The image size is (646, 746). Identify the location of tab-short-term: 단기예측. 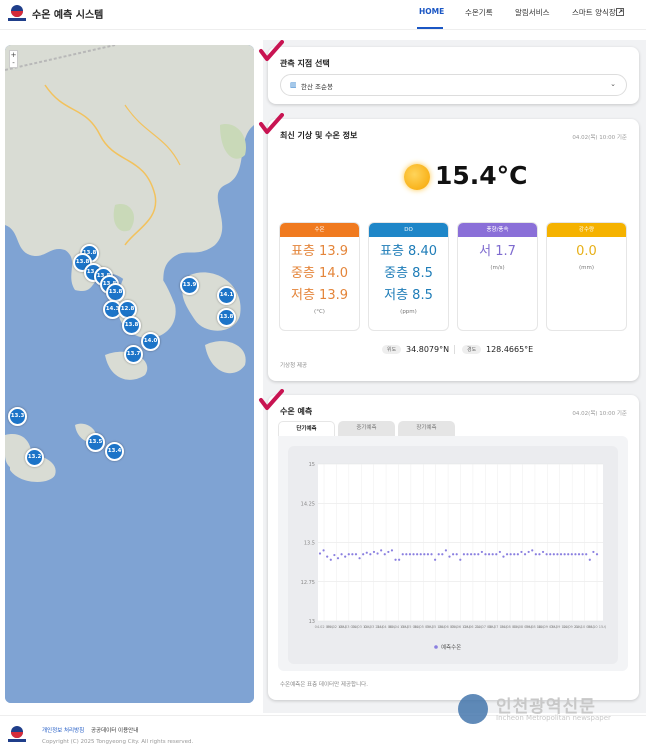
(306, 428).